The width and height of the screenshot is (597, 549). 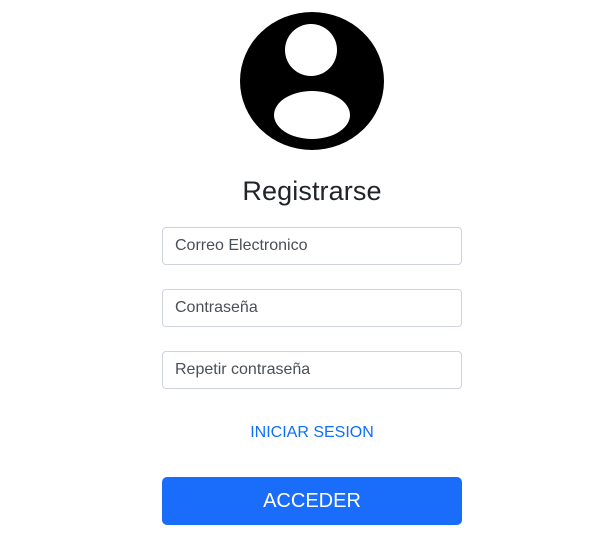 What do you see at coordinates (312, 81) in the screenshot?
I see `person-circle-icon` at bounding box center [312, 81].